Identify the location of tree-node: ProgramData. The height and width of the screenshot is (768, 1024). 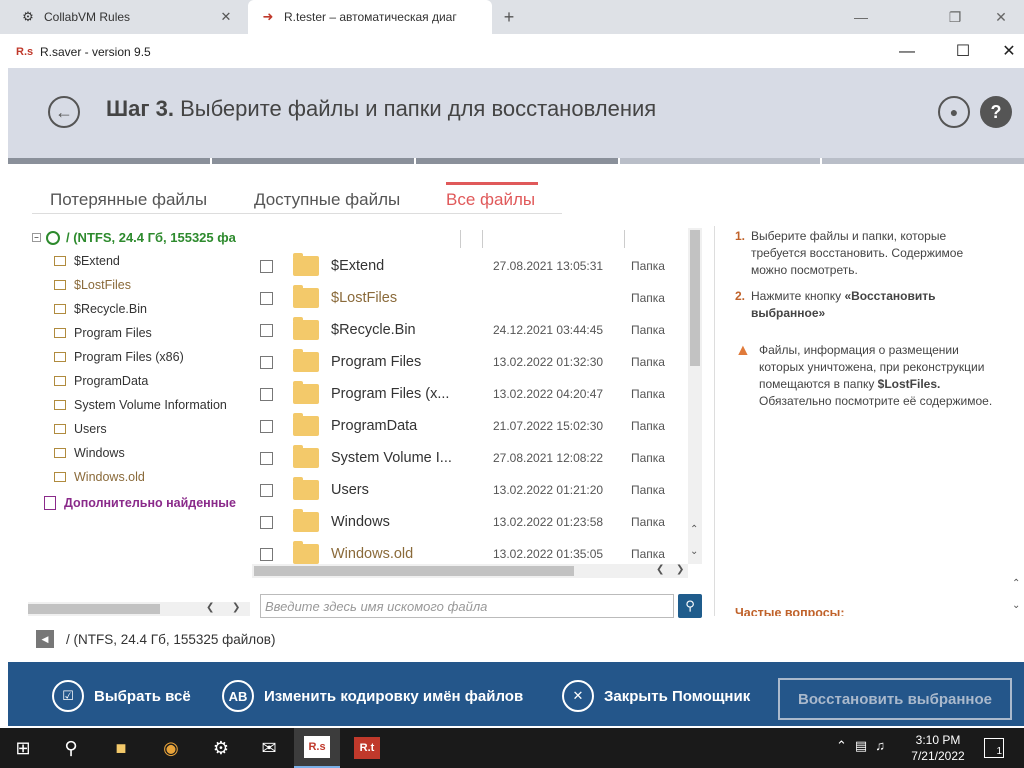
(101, 381).